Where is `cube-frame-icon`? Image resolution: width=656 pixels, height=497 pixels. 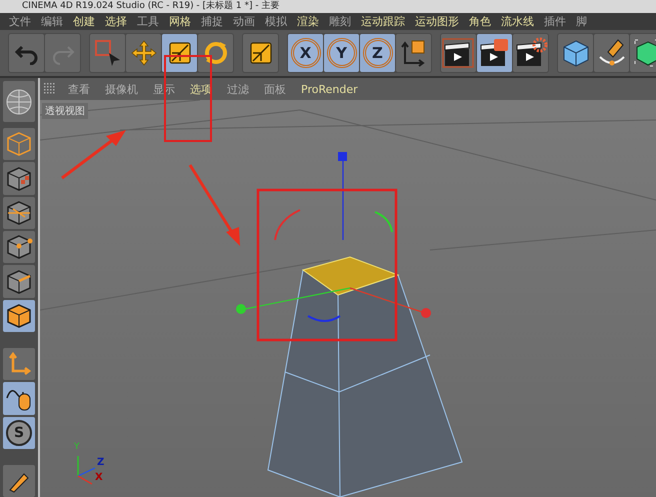
cube-frame-icon is located at coordinates (644, 53).